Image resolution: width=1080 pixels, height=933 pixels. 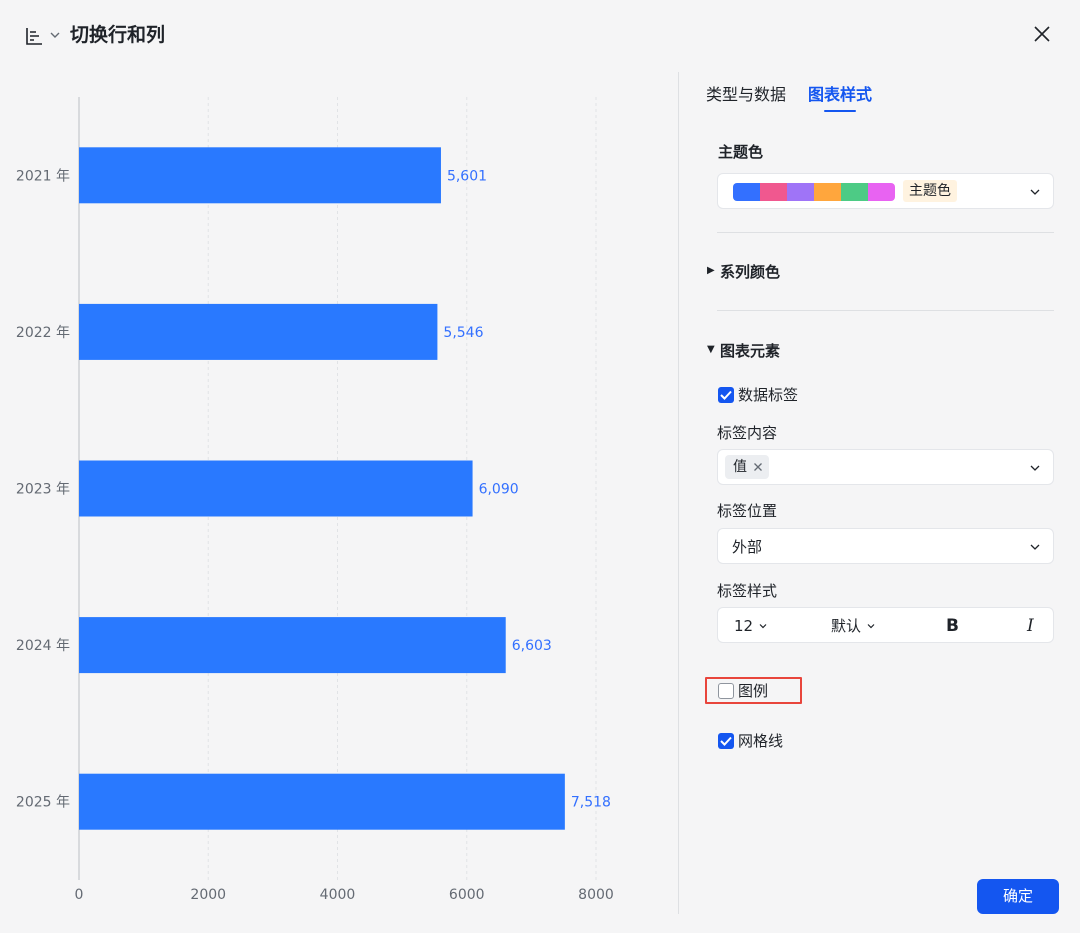 What do you see at coordinates (750, 272) in the screenshot?
I see `series-color-toggle: 系列颜色` at bounding box center [750, 272].